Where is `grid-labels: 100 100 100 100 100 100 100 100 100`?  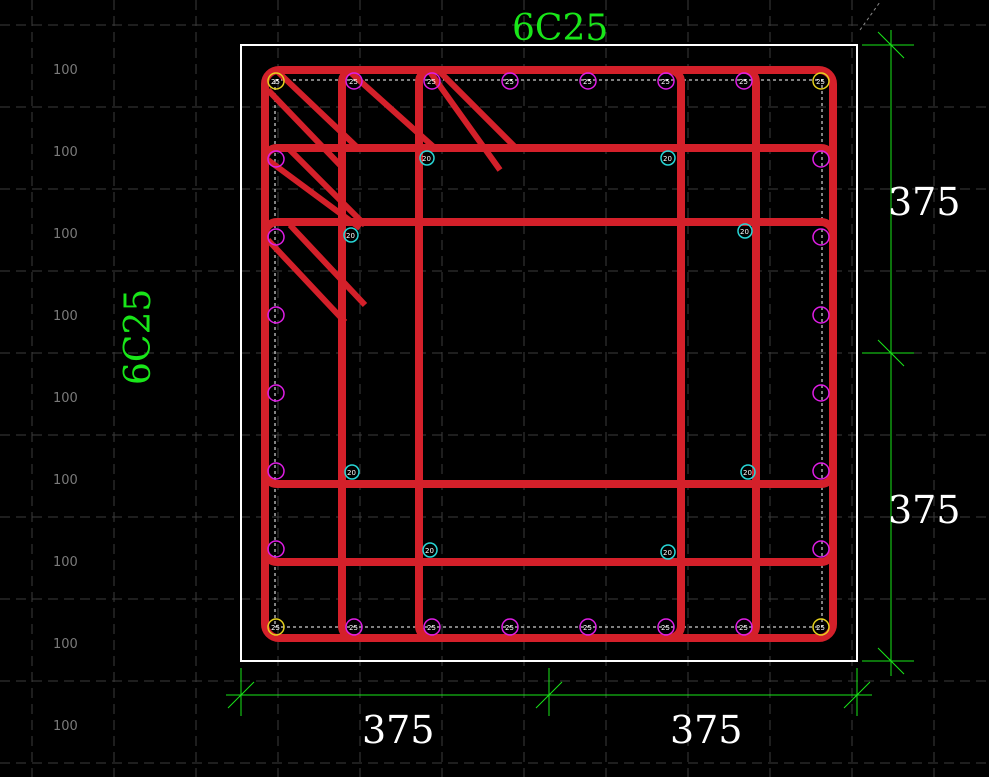
grid-labels: 100 100 100 100 100 100 100 100 100 is located at coordinates (65, 398).